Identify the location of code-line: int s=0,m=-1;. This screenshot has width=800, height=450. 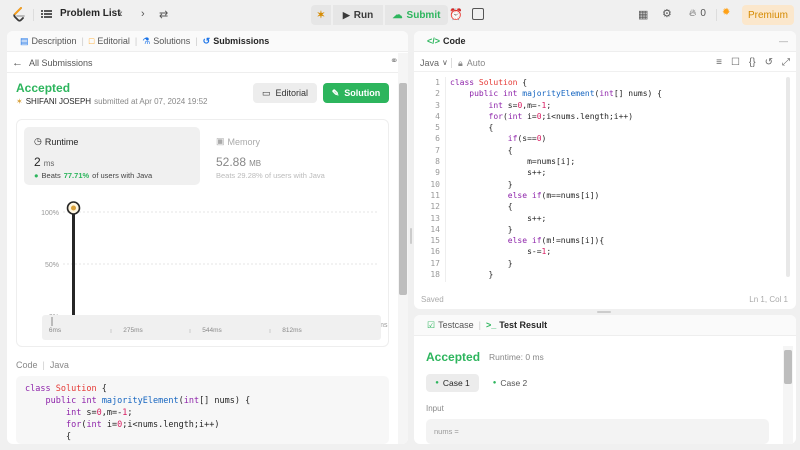
(99, 413).